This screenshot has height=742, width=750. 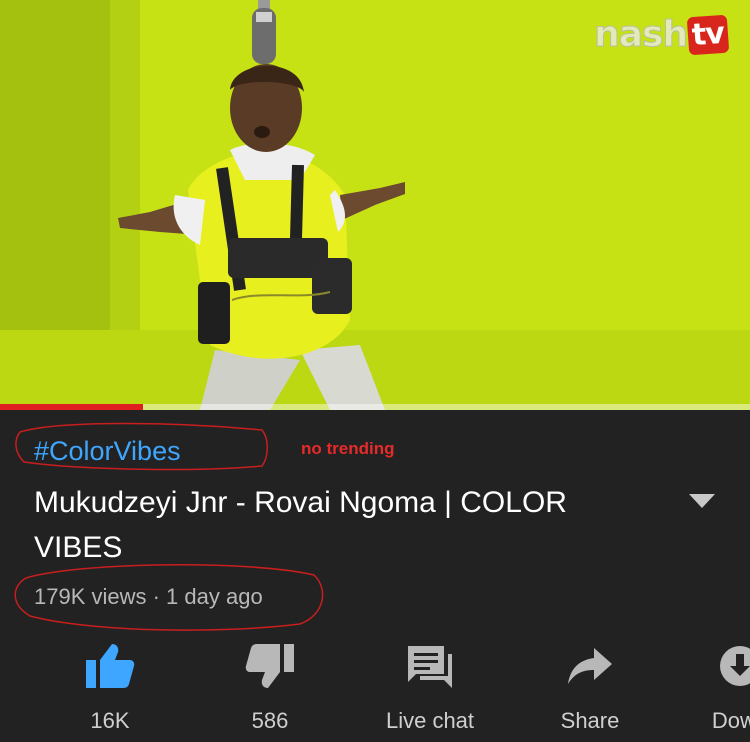 I want to click on live-chat-button: Live chat, so click(x=430, y=684).